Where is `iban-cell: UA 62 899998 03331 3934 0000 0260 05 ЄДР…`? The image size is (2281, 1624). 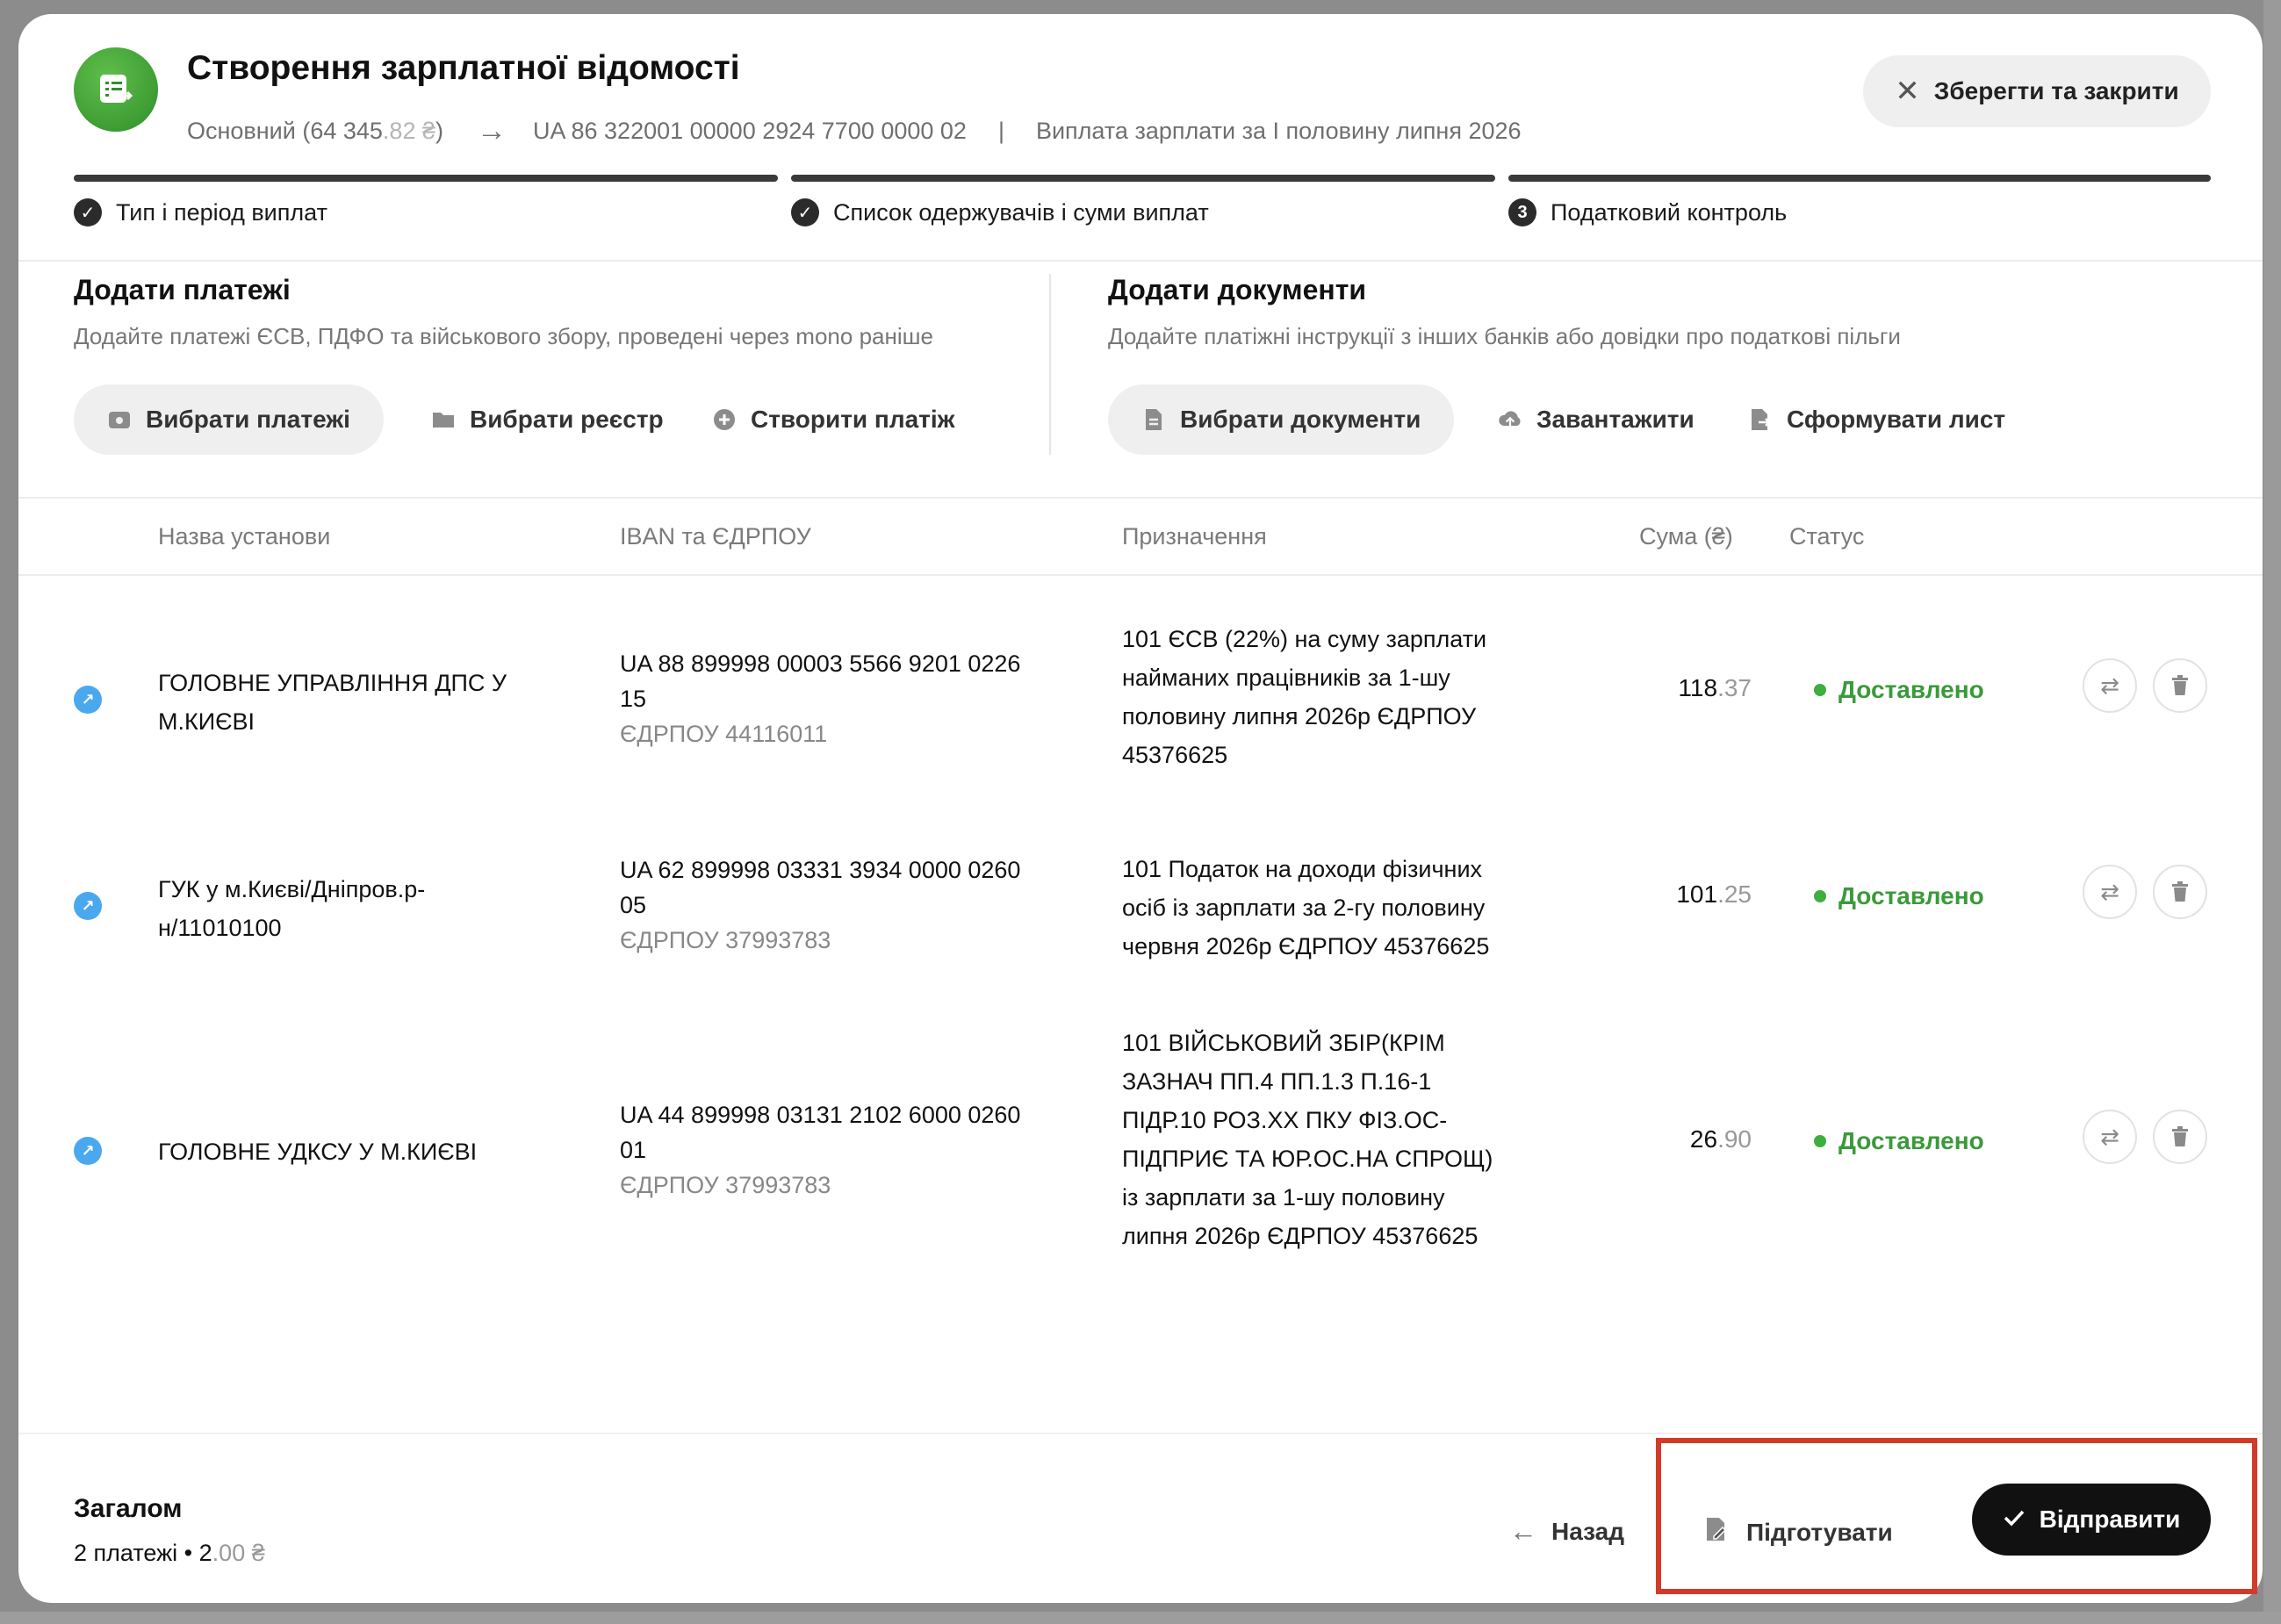 iban-cell: UA 62 899998 03331 3934 0000 0260 05 ЄДР… is located at coordinates (820, 905).